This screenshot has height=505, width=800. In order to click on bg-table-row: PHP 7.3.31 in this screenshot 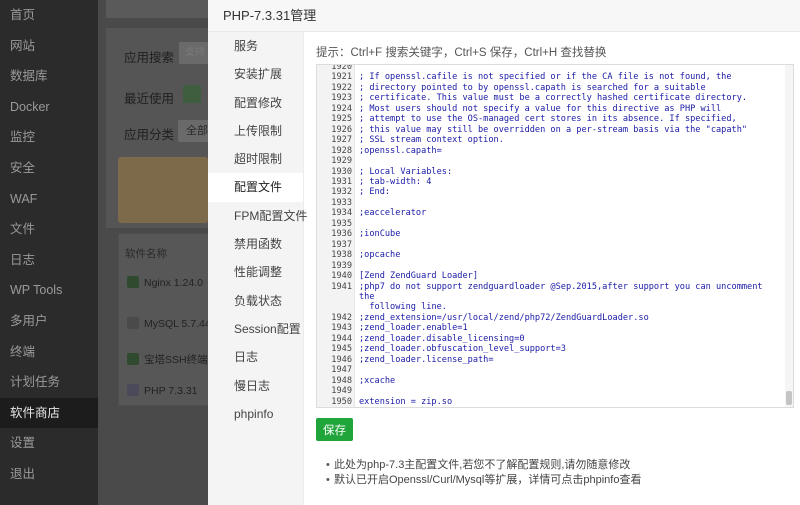, I will do `click(162, 390)`.